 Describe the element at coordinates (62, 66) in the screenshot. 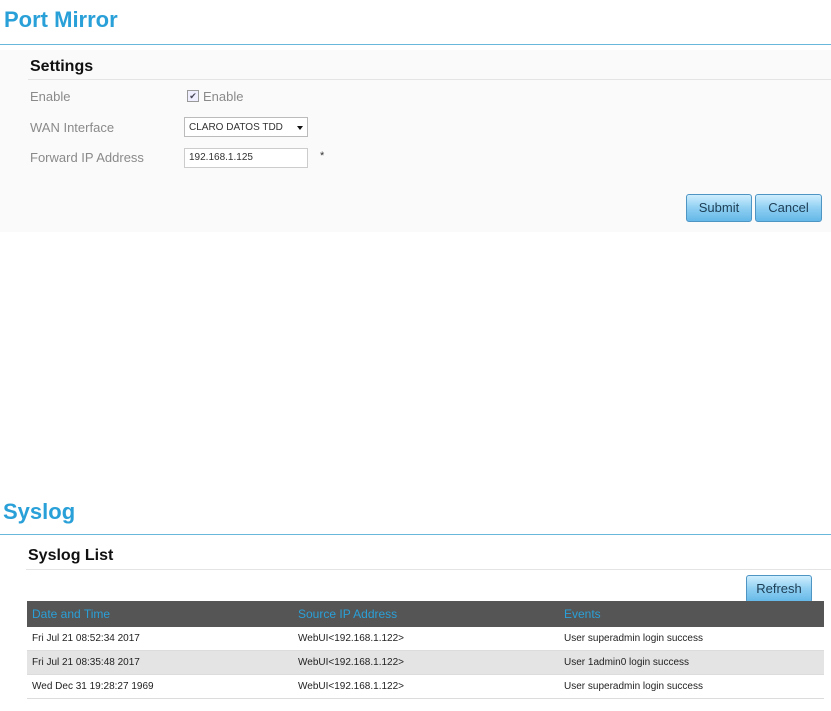

I see `settings-heading: Settings` at that location.